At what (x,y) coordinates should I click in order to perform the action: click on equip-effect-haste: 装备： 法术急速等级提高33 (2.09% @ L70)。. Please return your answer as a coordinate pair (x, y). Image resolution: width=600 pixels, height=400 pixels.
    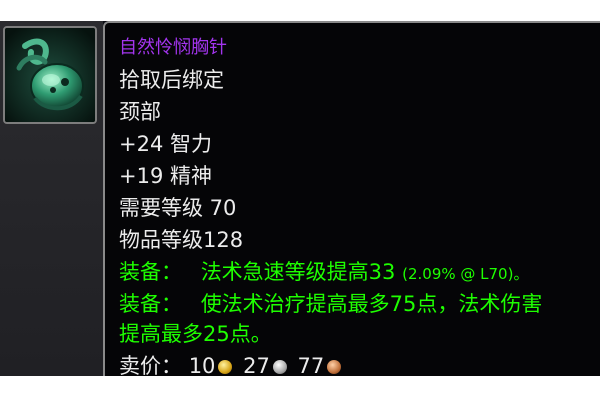
    Looking at the image, I should click on (323, 273).